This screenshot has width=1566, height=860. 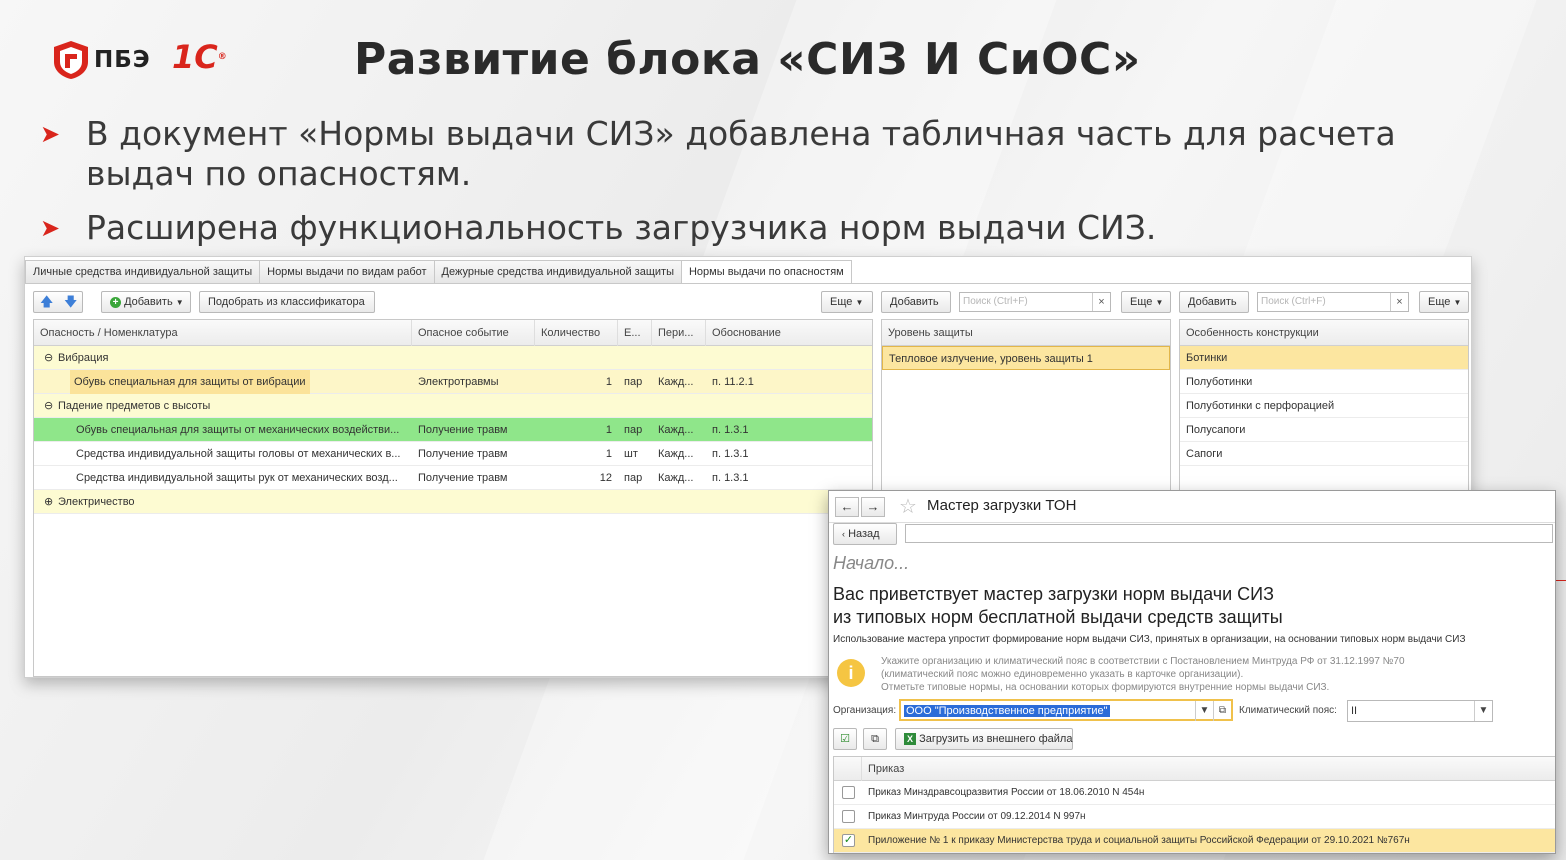 I want to click on select-all-icon: ☑, so click(x=845, y=739).